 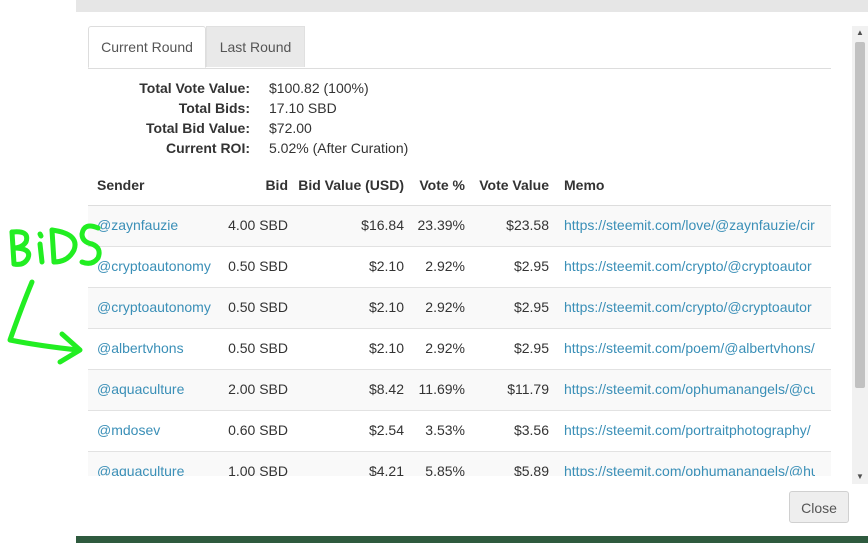 I want to click on vote-percent: 5.85%, so click(x=445, y=469).